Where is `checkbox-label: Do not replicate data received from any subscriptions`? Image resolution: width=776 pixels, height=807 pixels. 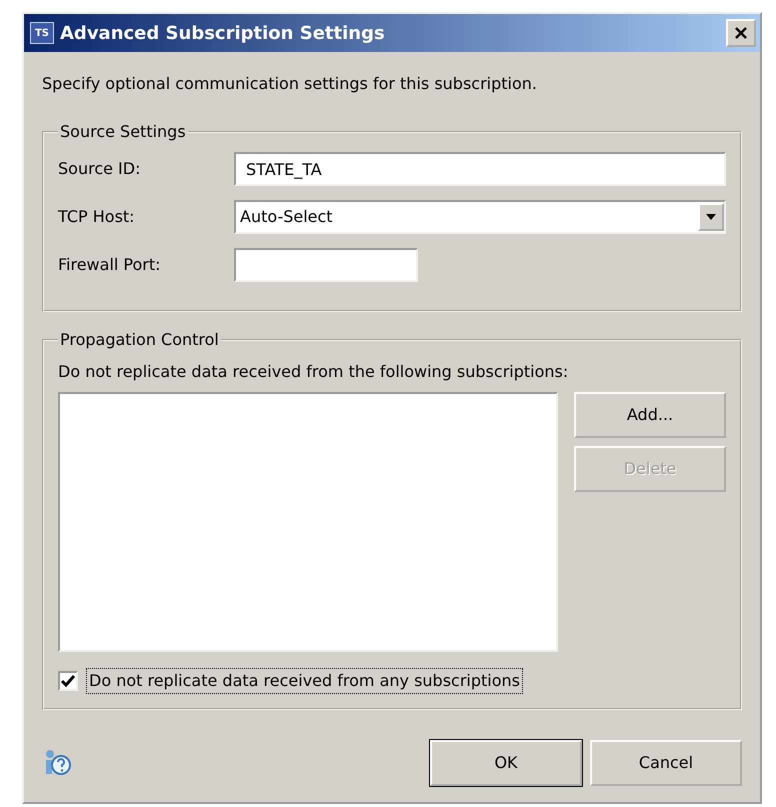 checkbox-label: Do not replicate data received from any subscriptions is located at coordinates (304, 681).